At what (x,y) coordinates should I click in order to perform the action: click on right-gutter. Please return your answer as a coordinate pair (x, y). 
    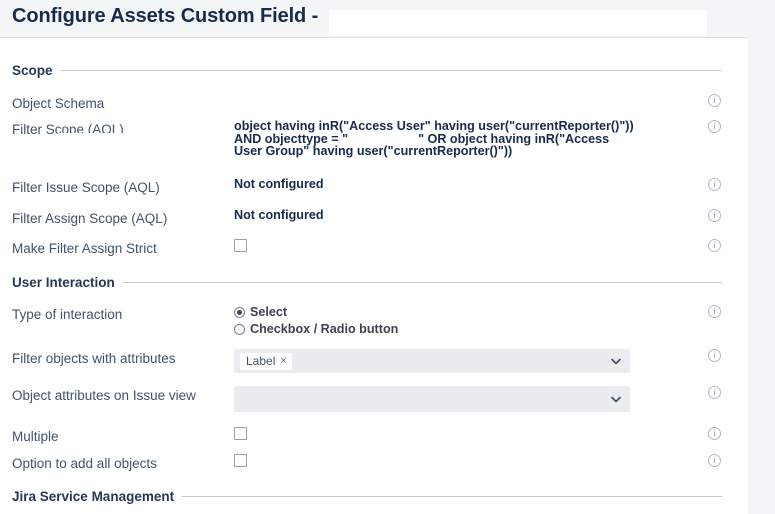
    Looking at the image, I should click on (761, 257).